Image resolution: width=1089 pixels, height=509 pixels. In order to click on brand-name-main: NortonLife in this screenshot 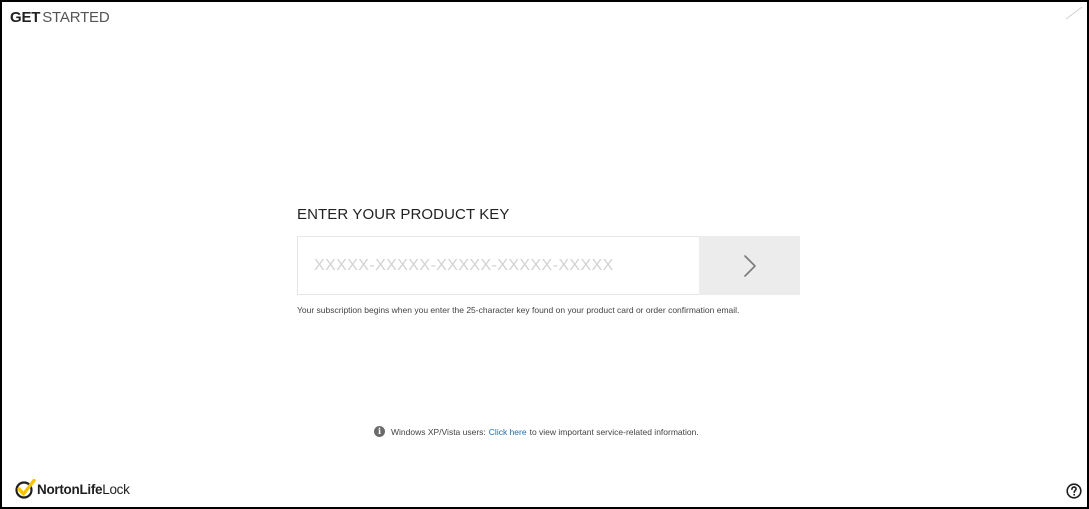, I will do `click(70, 489)`.